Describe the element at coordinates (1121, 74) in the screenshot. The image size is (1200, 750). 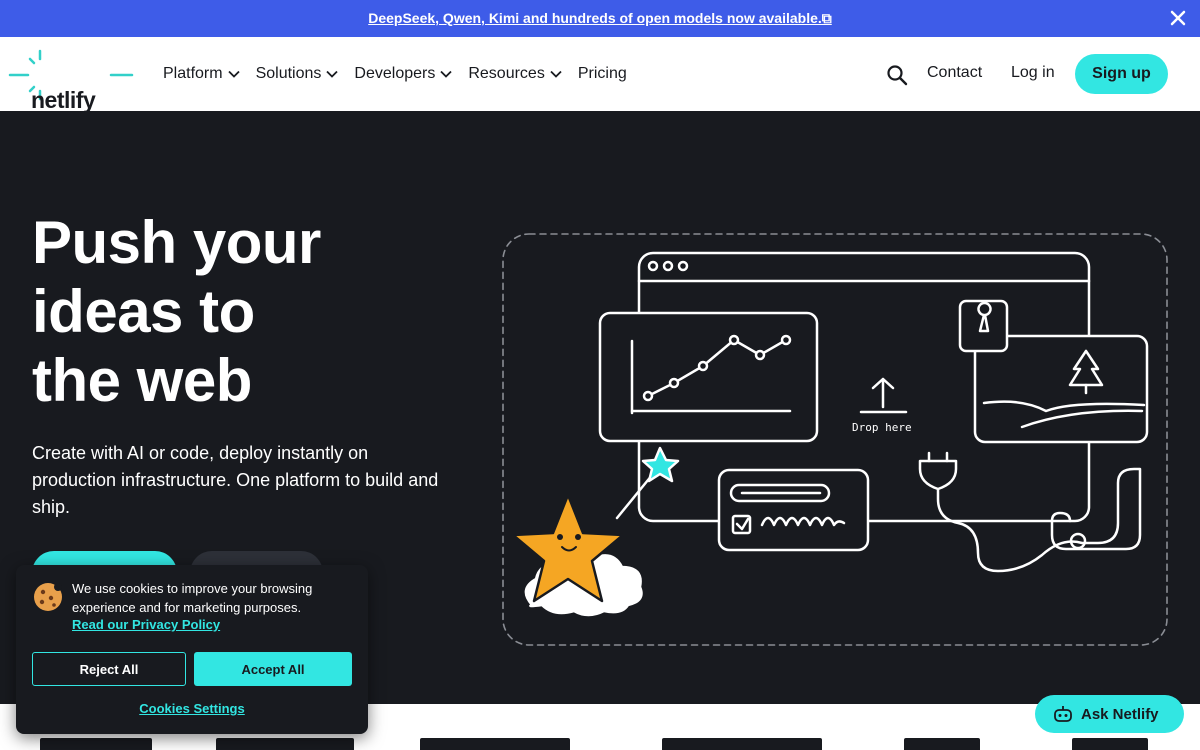
I see `signup-button: Sign up` at that location.